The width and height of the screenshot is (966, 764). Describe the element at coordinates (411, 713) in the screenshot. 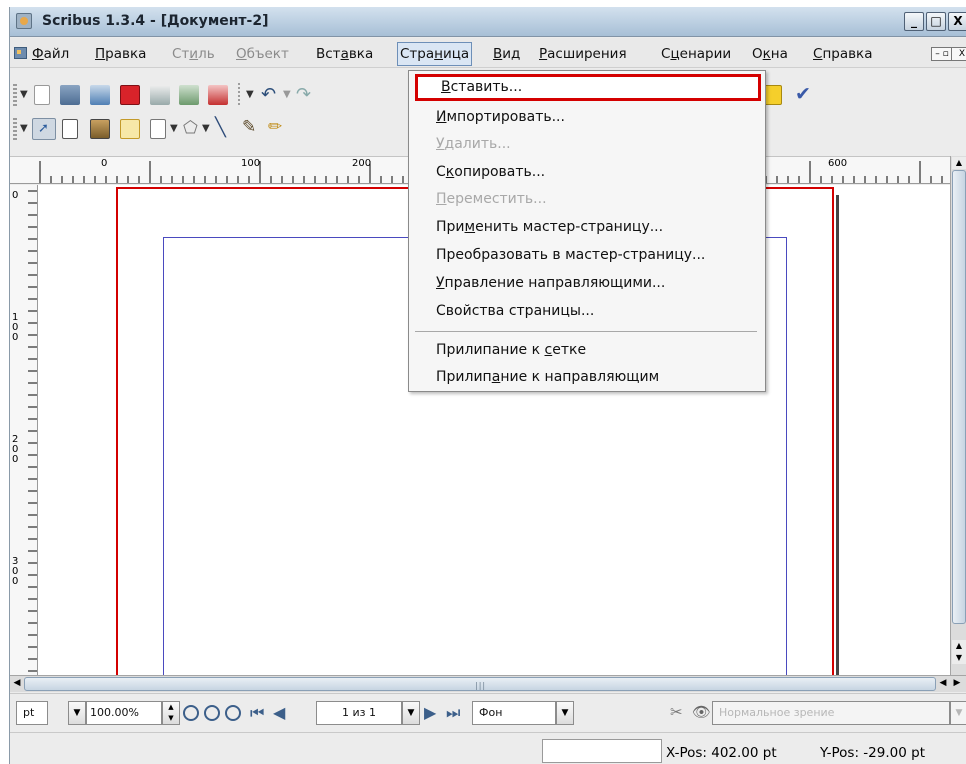

I see `page-dropdown-button: ▼` at that location.